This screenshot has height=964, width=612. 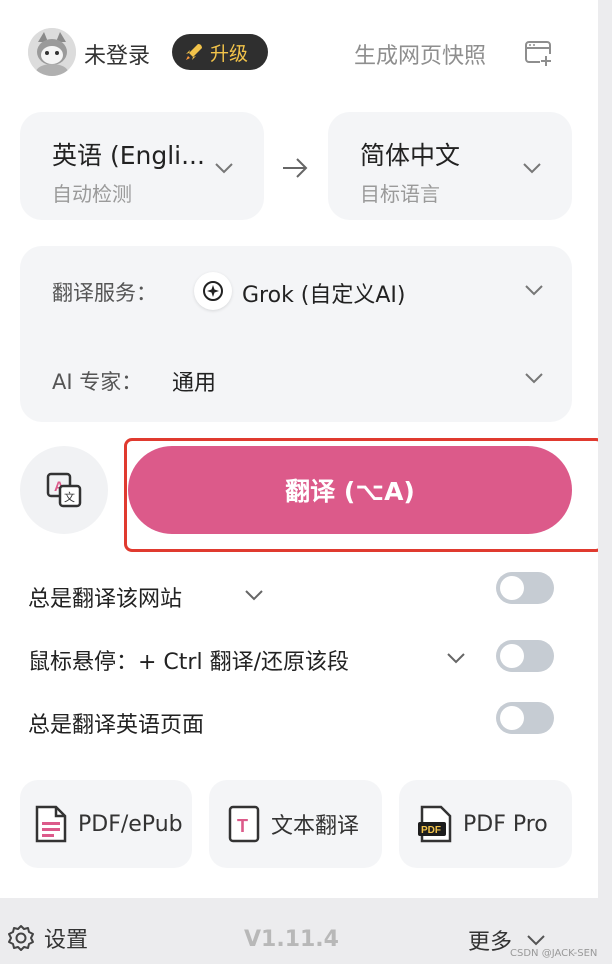 I want to click on text-translate-button: T 文本翻译, so click(x=295, y=824).